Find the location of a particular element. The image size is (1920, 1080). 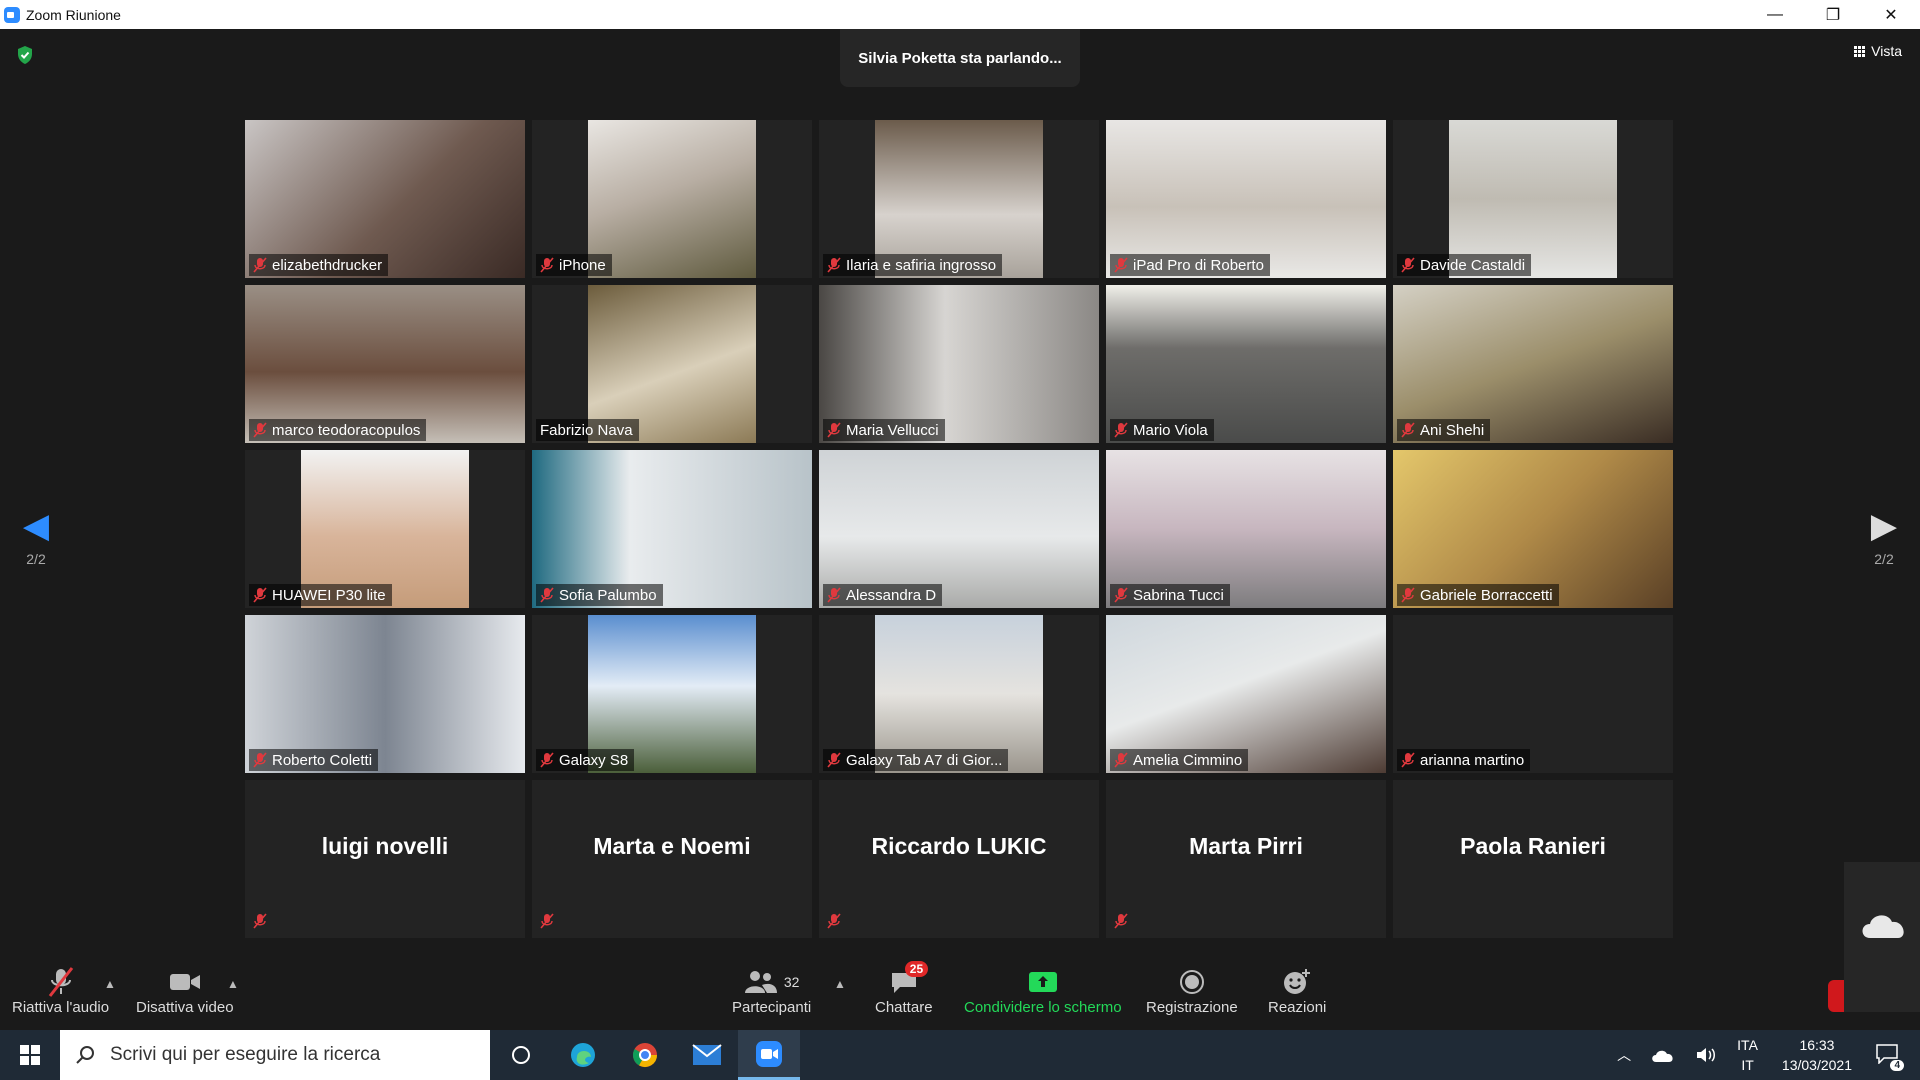

participants-button: 32 Partecipanti is located at coordinates (771, 990).